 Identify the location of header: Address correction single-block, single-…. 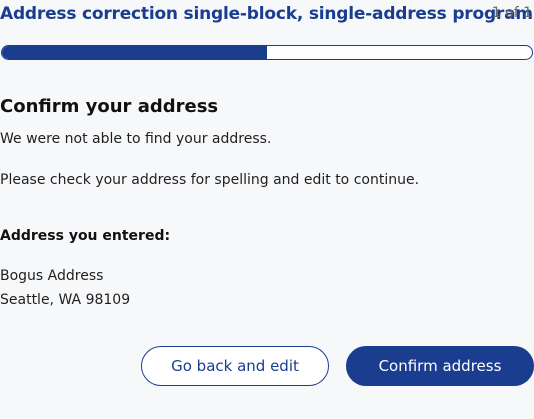
(267, 16).